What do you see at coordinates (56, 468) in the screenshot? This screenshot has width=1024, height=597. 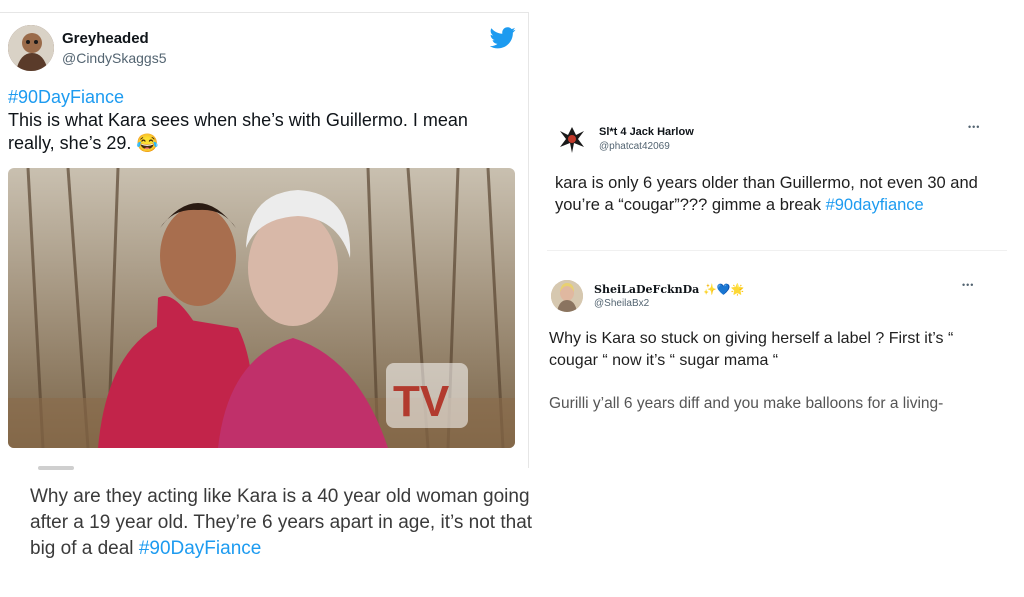 I see `tweet-fragment-separator` at bounding box center [56, 468].